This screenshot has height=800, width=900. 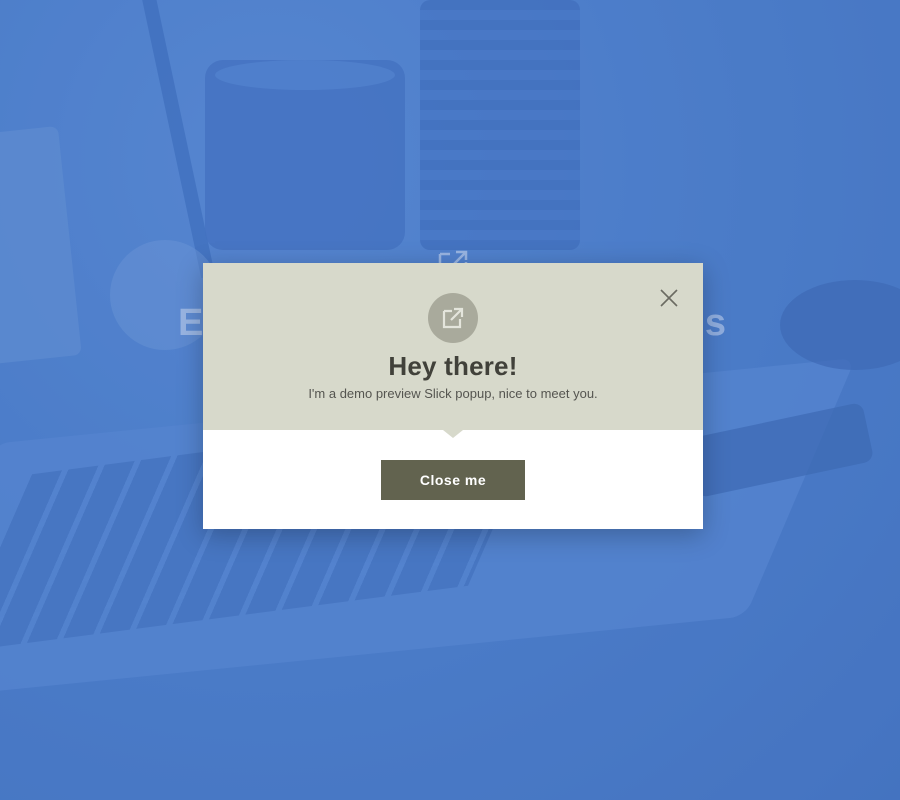 I want to click on popup-body: Close me, so click(x=453, y=479).